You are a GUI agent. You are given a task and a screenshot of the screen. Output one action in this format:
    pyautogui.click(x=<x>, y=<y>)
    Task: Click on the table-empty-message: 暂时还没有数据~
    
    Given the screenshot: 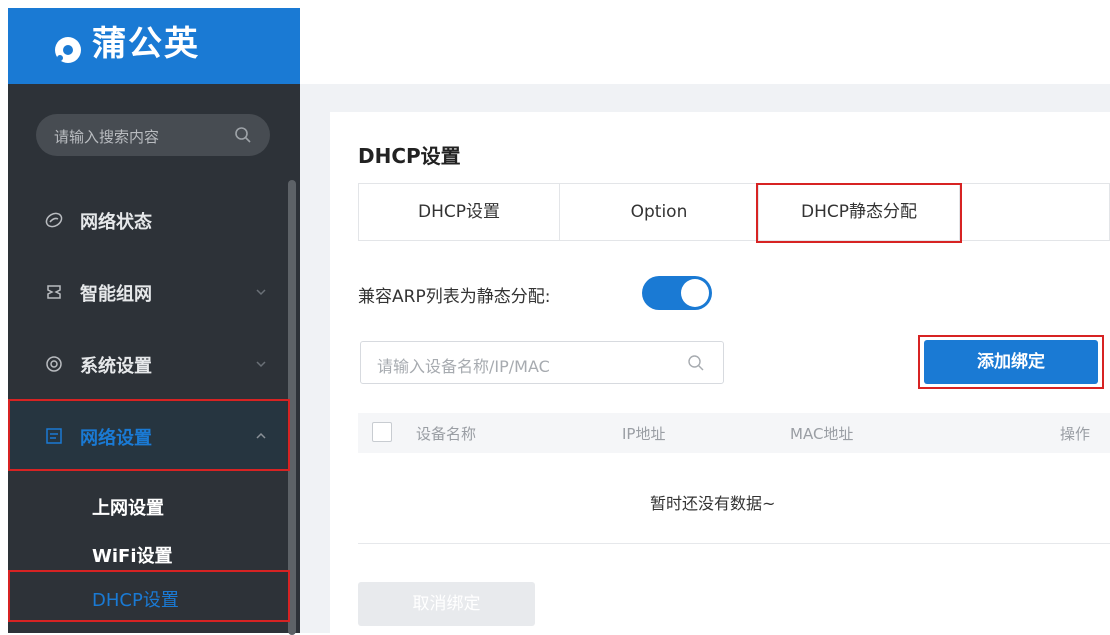 What is the action you would take?
    pyautogui.click(x=713, y=503)
    